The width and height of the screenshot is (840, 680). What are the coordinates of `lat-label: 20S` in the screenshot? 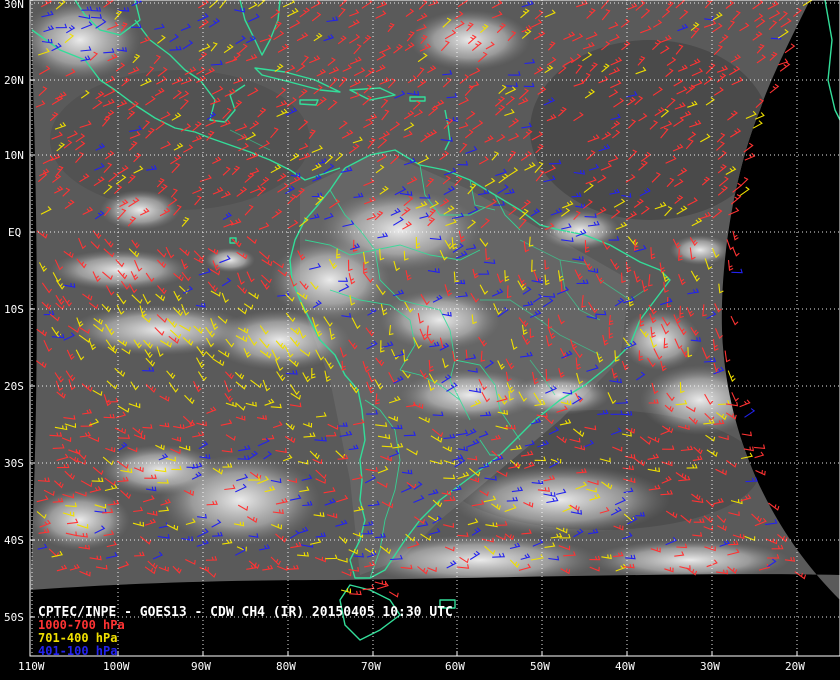 It's located at (14, 386).